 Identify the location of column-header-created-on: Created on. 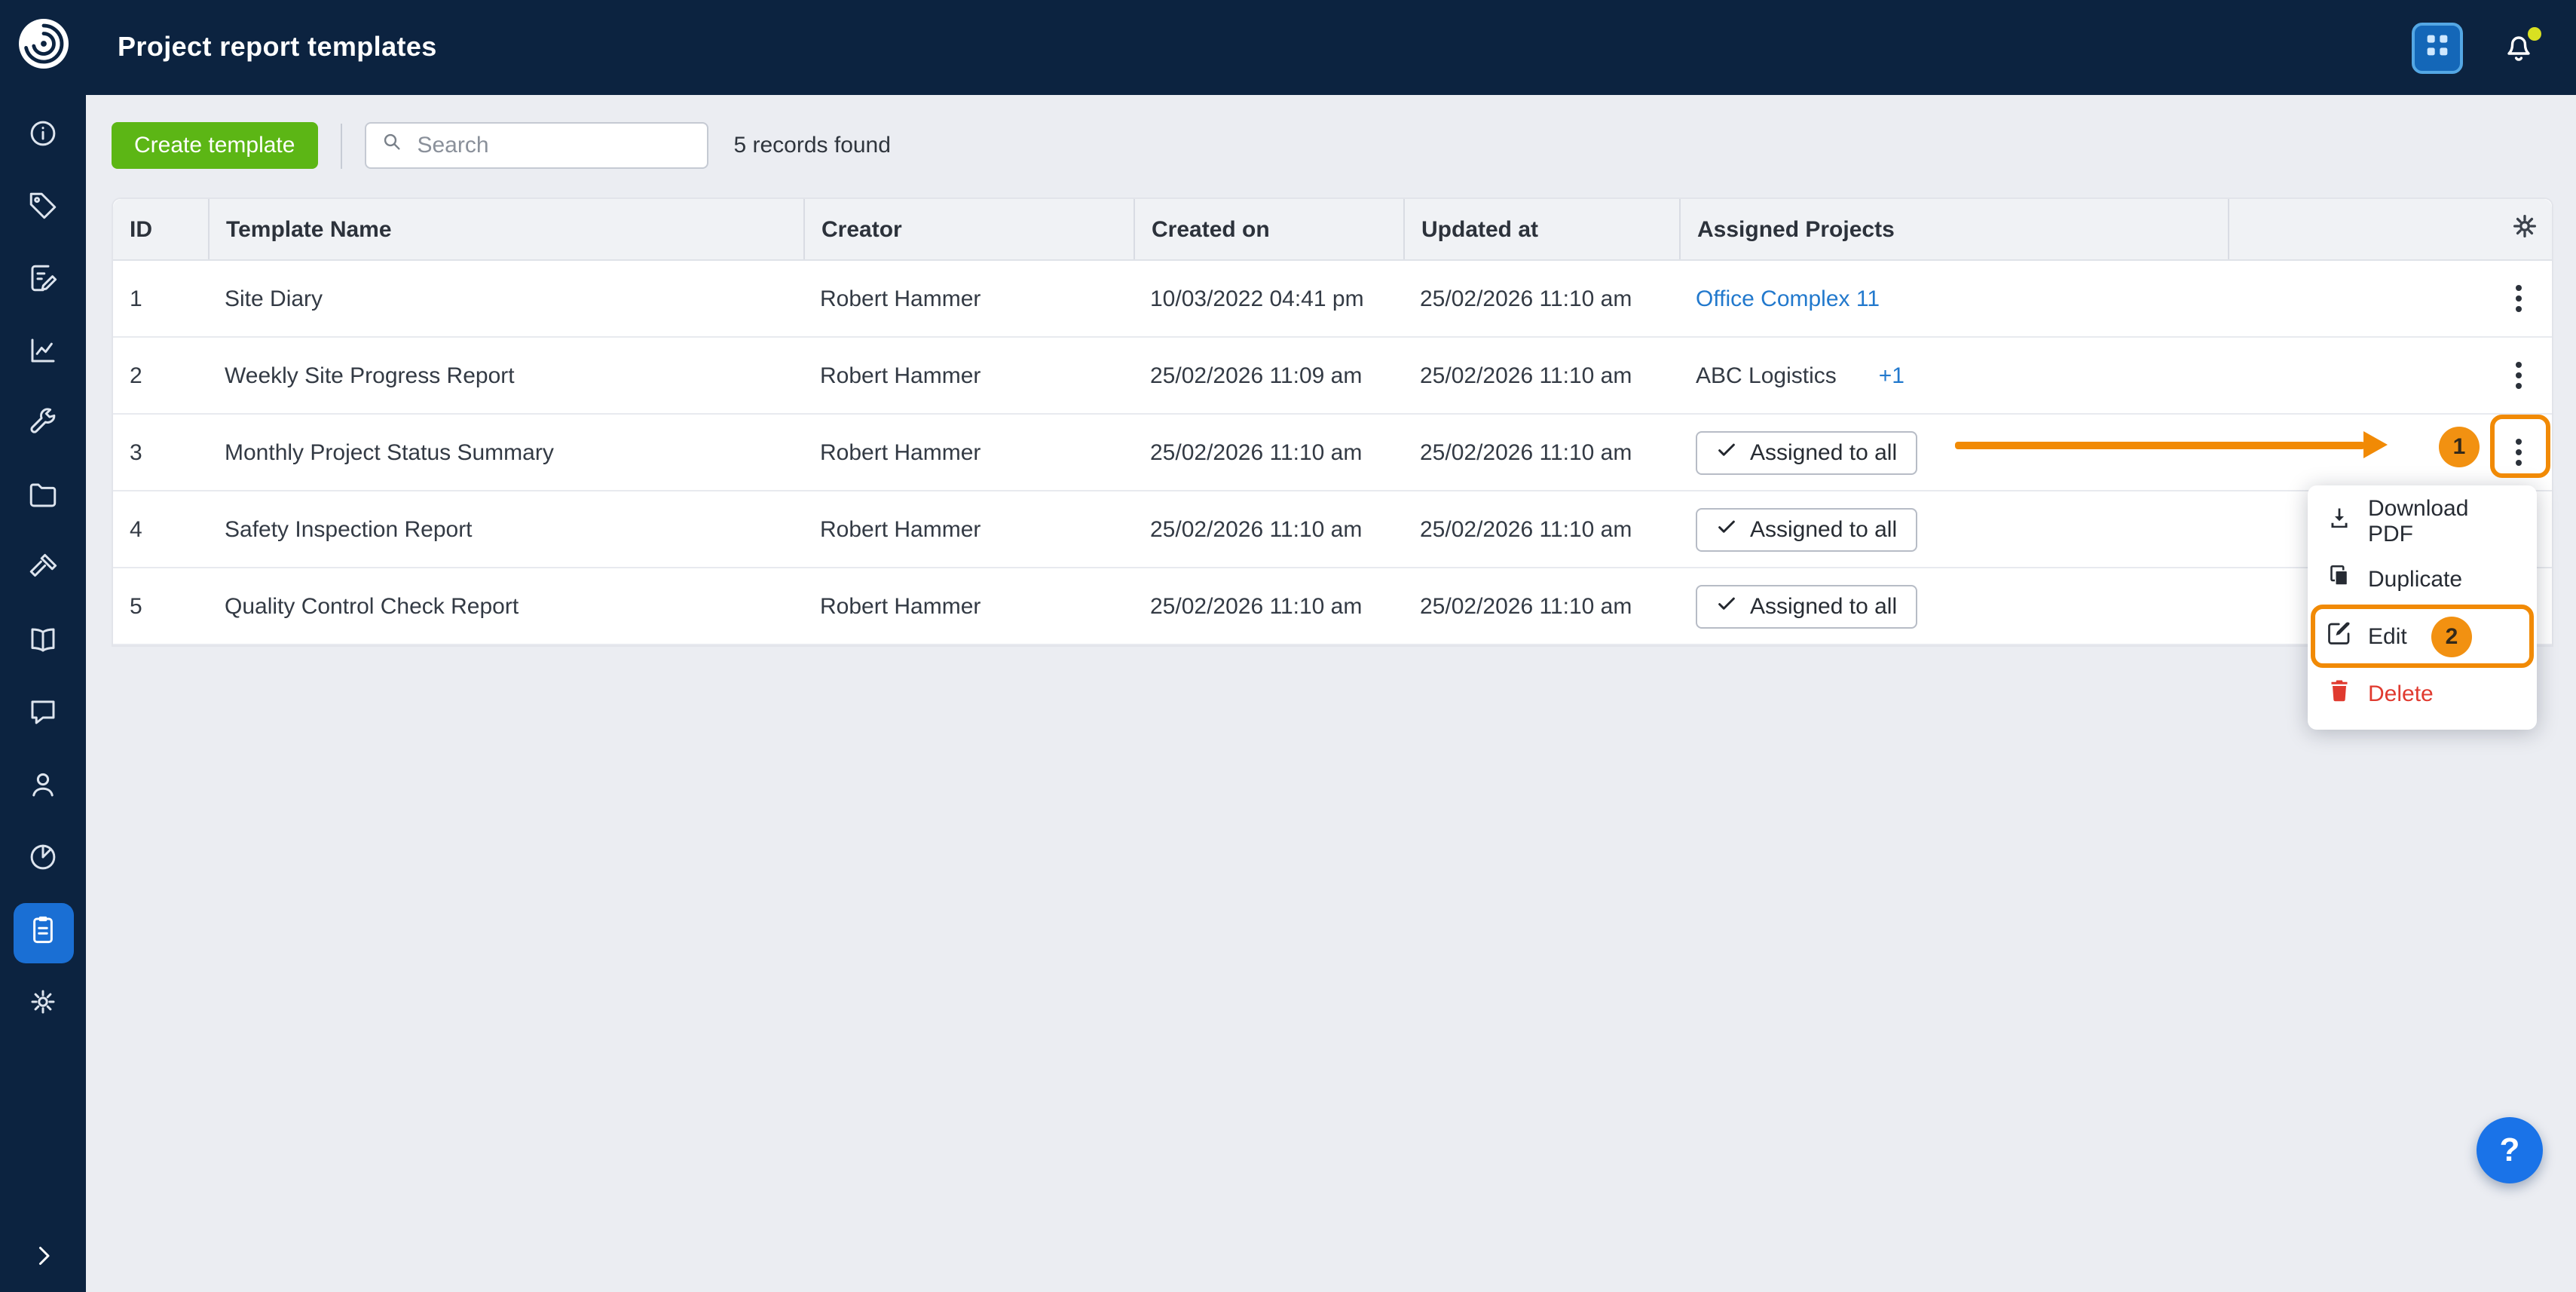
(1268, 229).